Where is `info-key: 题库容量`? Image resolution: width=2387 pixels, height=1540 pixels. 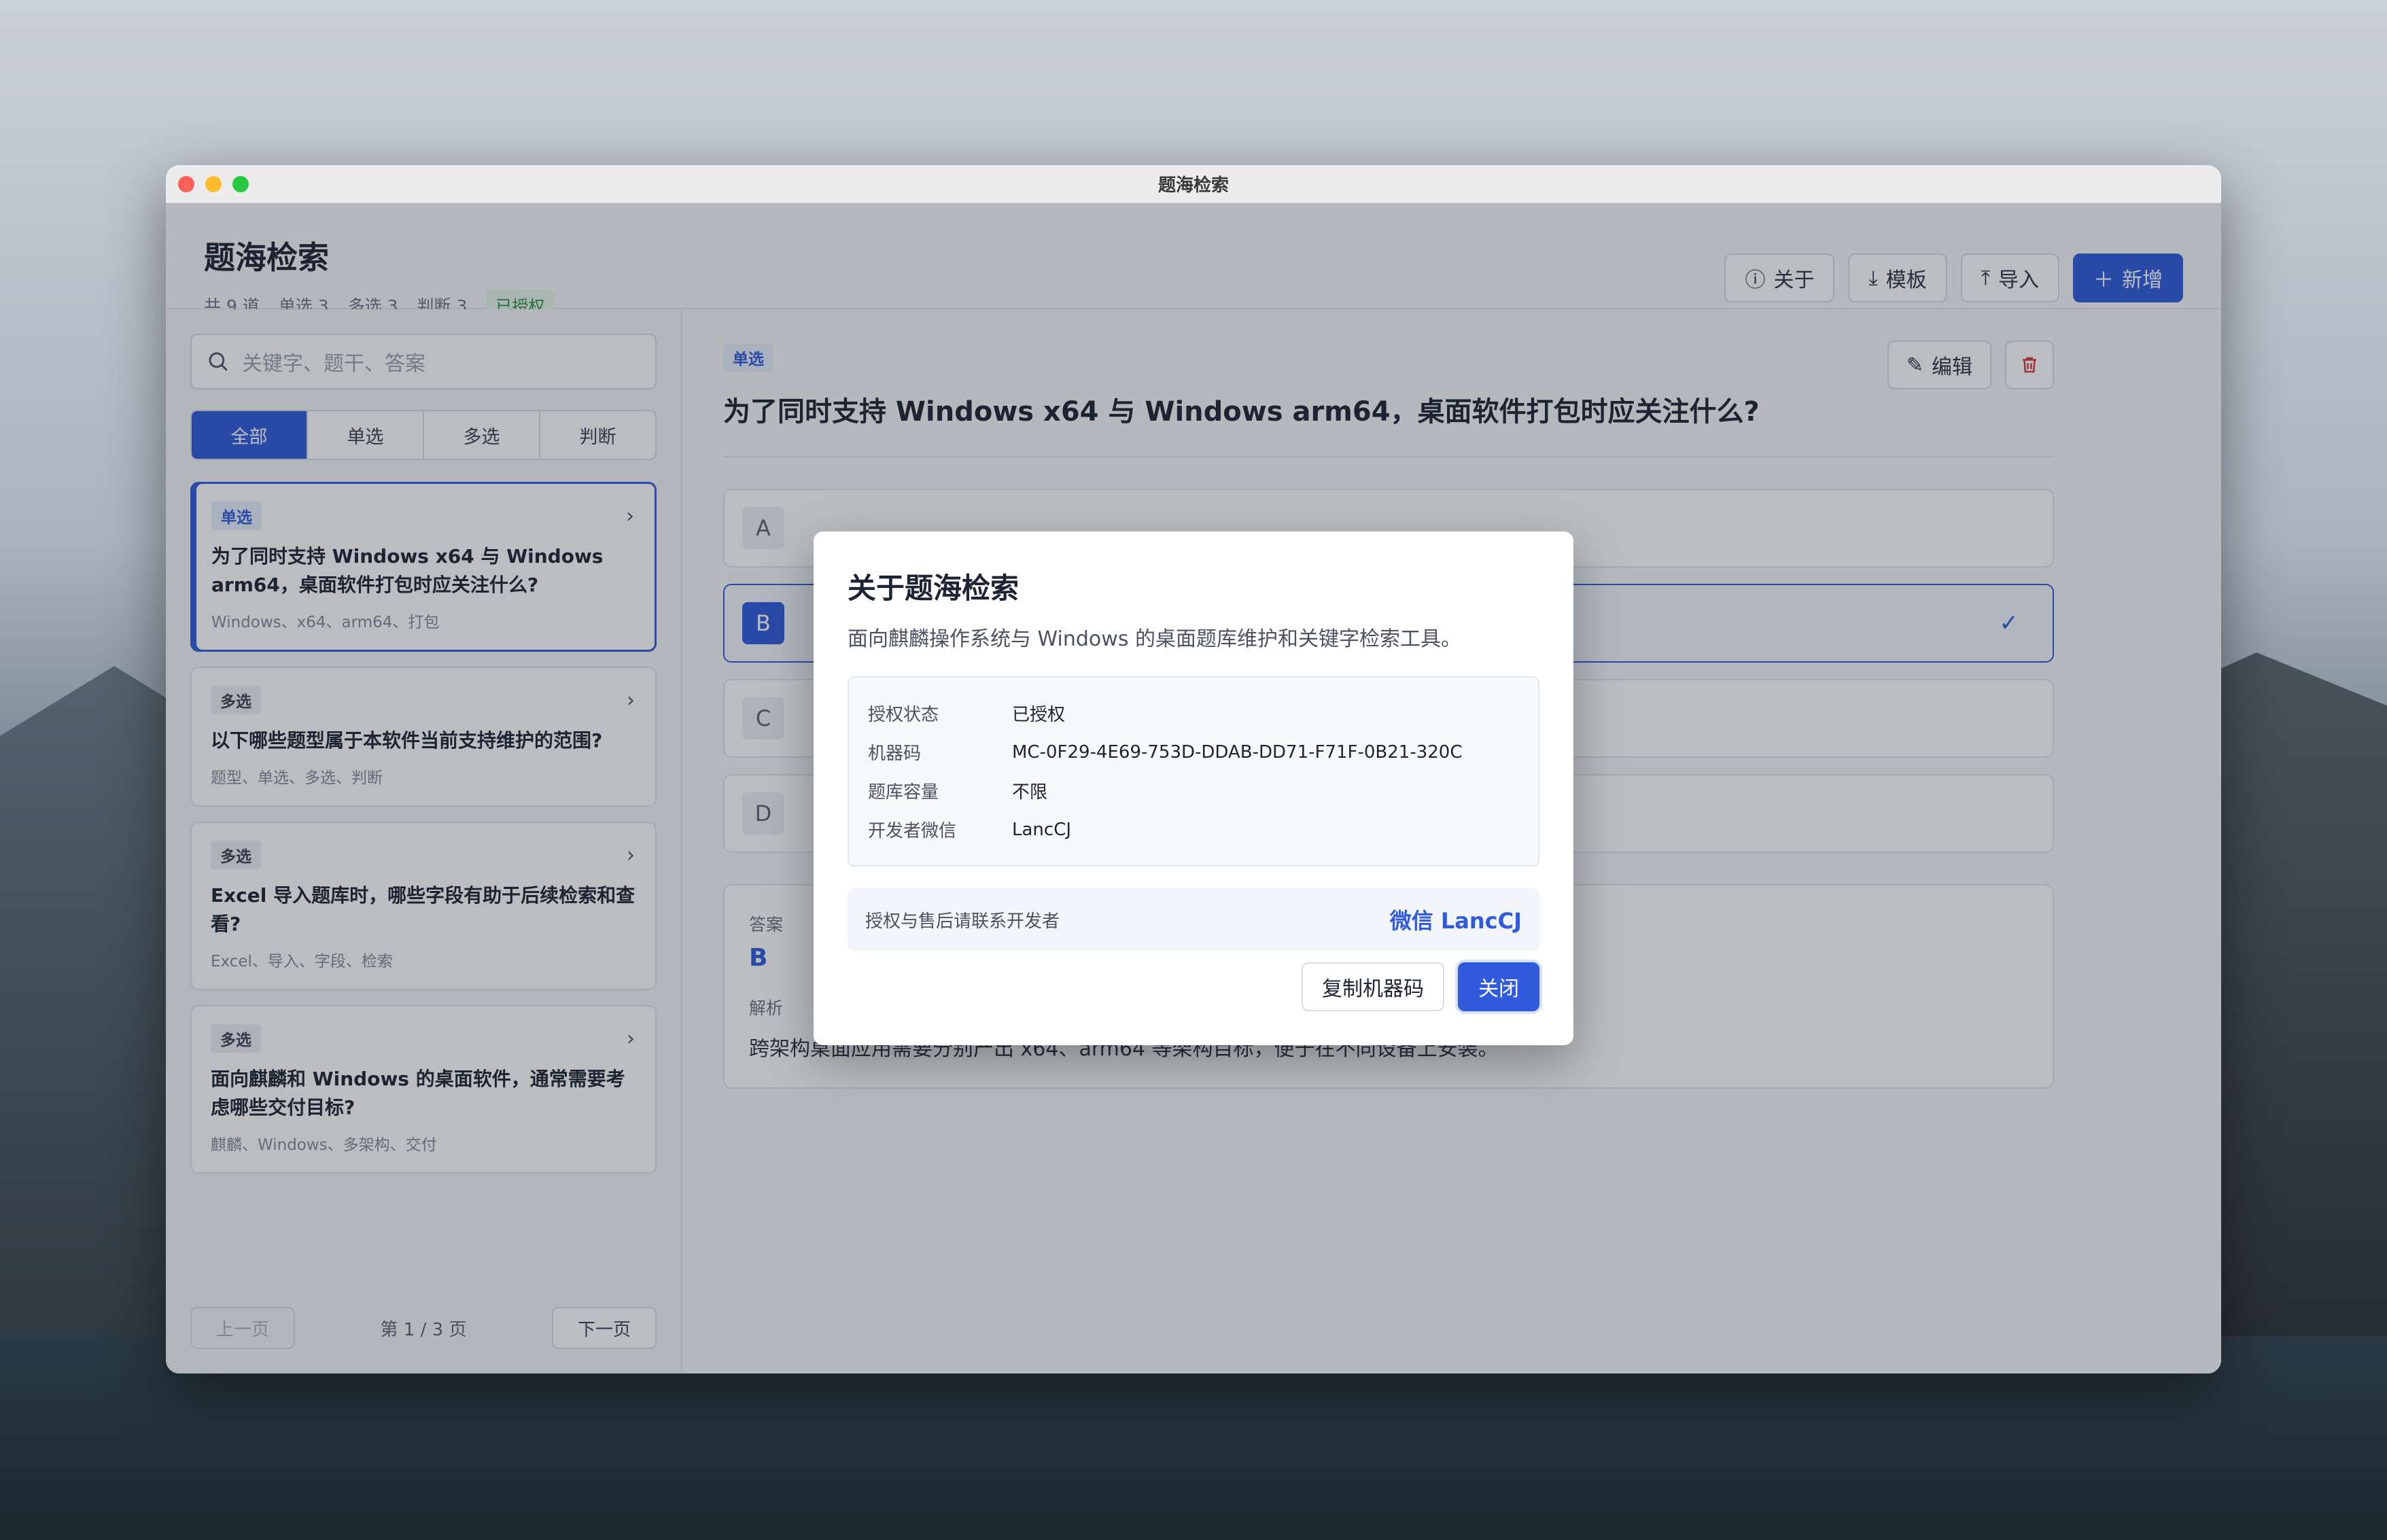 info-key: 题库容量 is located at coordinates (903, 793).